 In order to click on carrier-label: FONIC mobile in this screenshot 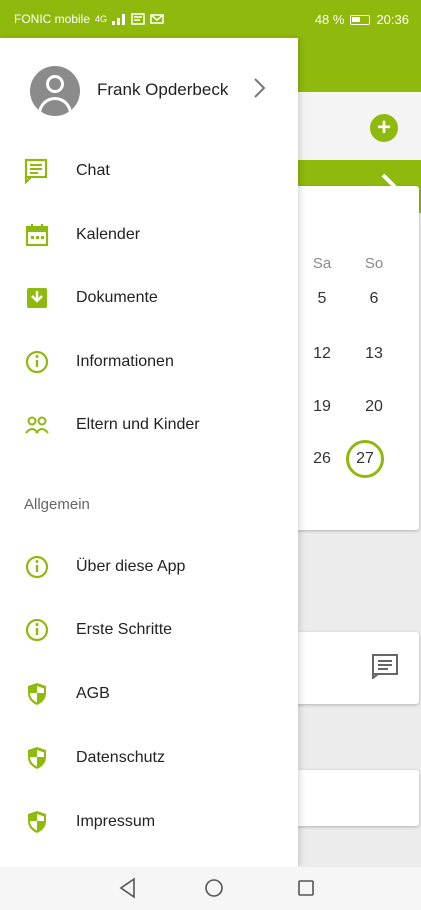, I will do `click(52, 19)`.